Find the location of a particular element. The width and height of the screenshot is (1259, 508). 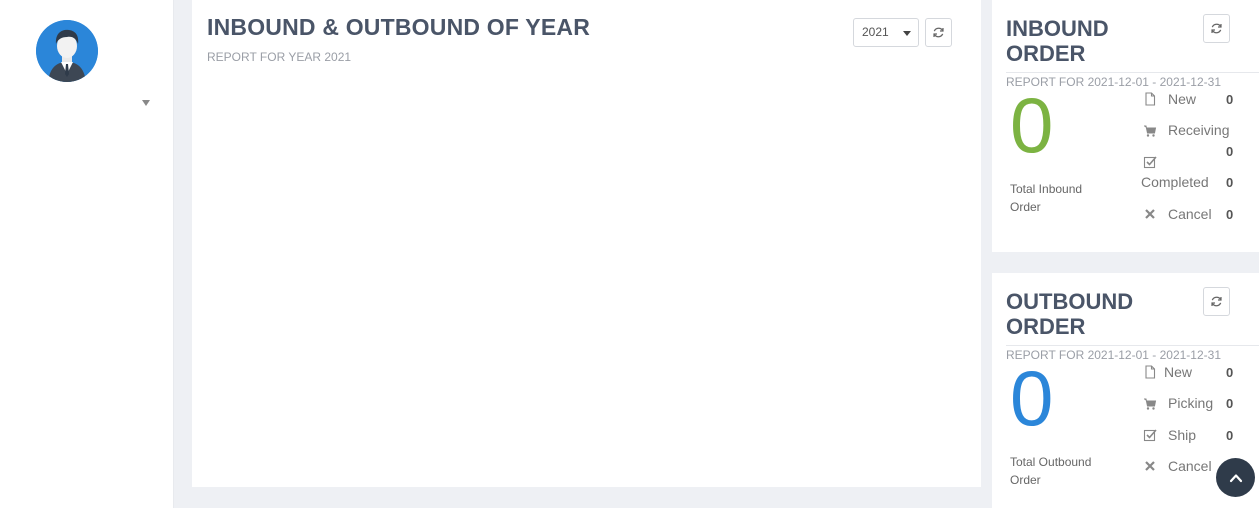

user-menu-caret-icon is located at coordinates (146, 103).